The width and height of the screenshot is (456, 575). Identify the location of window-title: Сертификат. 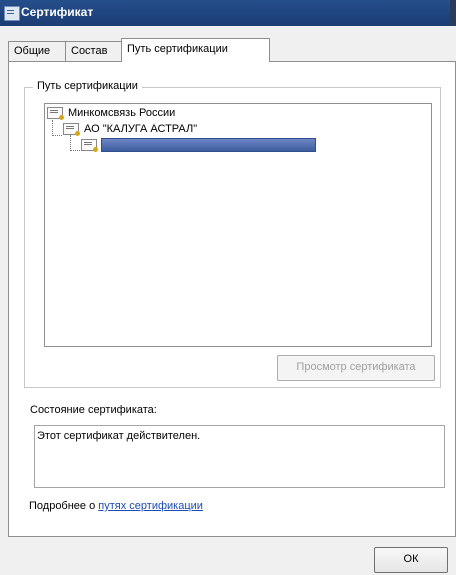
(57, 12).